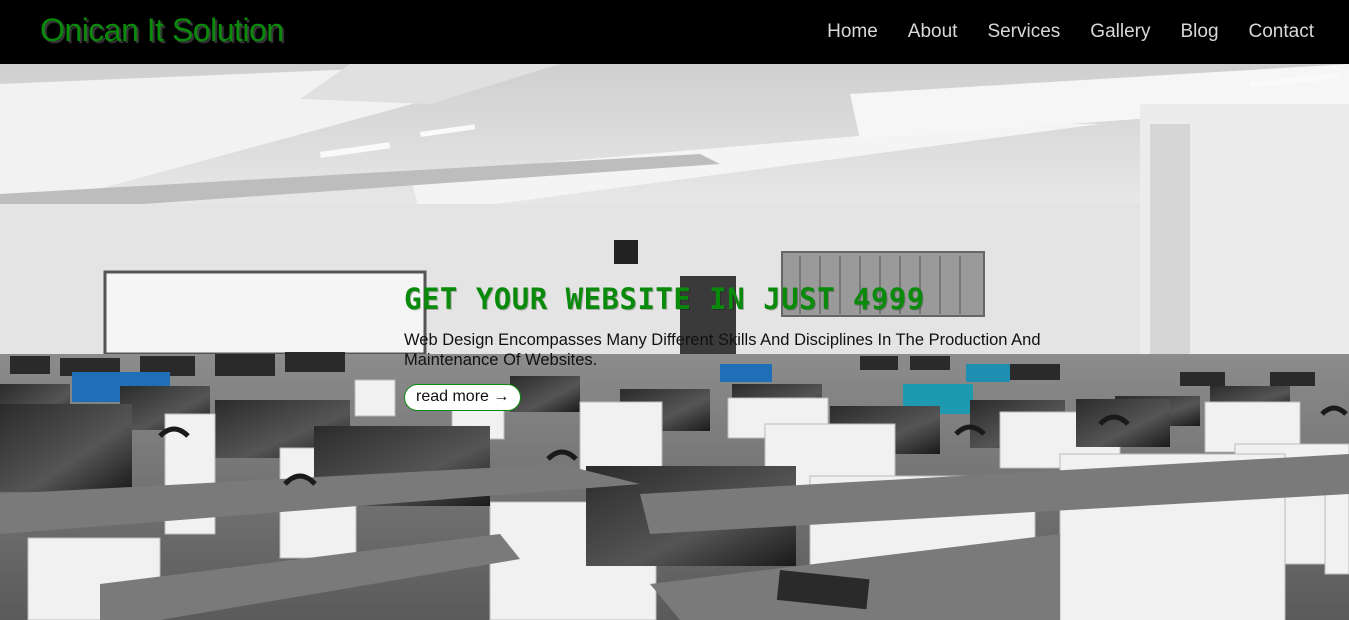 The height and width of the screenshot is (620, 1349). Describe the element at coordinates (852, 32) in the screenshot. I see `nav-link-home: Home` at that location.